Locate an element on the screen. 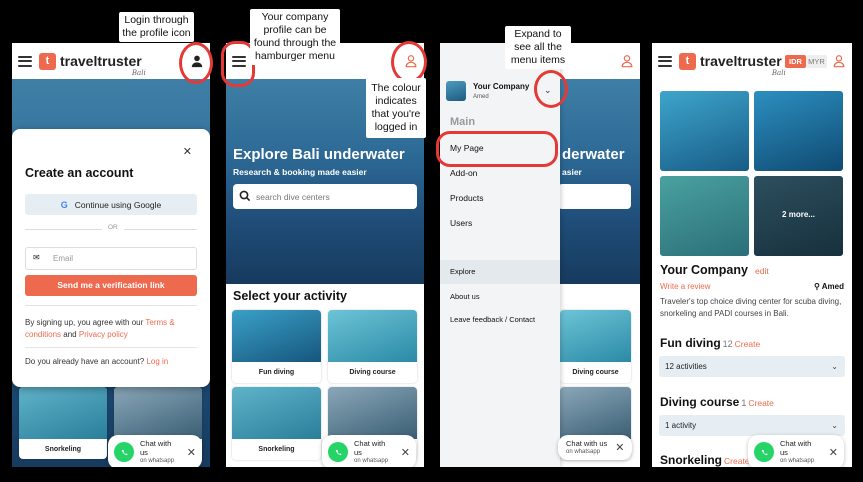 Image resolution: width=863 pixels, height=482 pixels. section-count: 12 is located at coordinates (727, 344).